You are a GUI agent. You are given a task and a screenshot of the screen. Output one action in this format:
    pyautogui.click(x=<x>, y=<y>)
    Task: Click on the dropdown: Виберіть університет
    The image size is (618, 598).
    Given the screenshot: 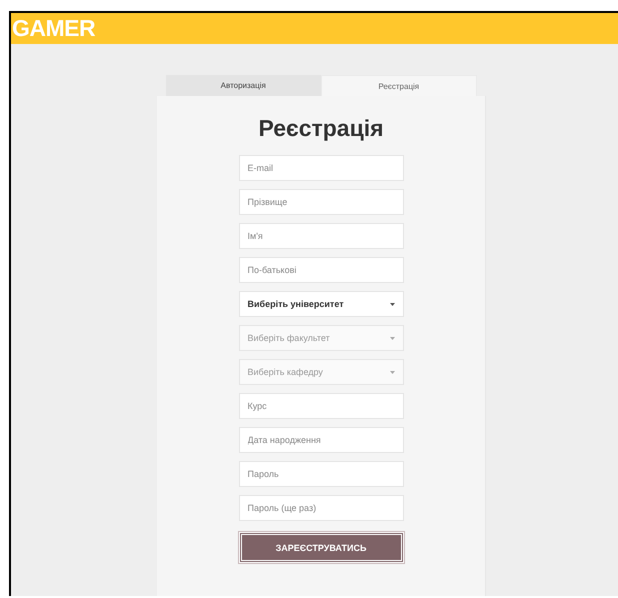 What is the action you would take?
    pyautogui.click(x=321, y=304)
    